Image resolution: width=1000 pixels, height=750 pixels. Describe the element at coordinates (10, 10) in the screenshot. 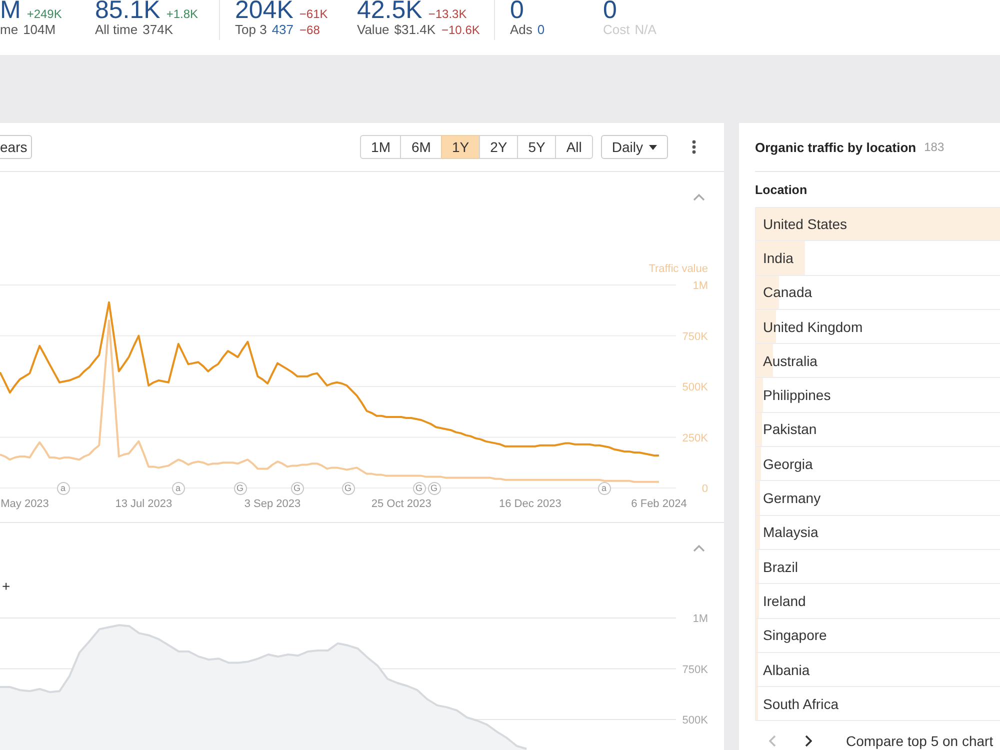

I see `metric-value: M` at that location.